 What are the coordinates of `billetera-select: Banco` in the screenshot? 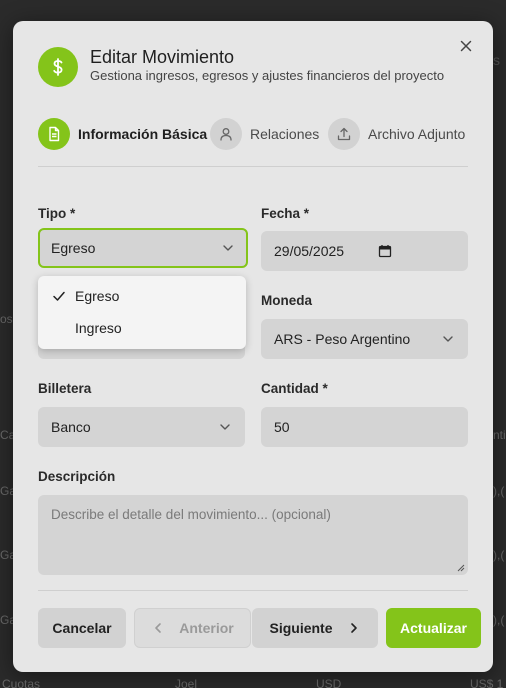 It's located at (141, 427).